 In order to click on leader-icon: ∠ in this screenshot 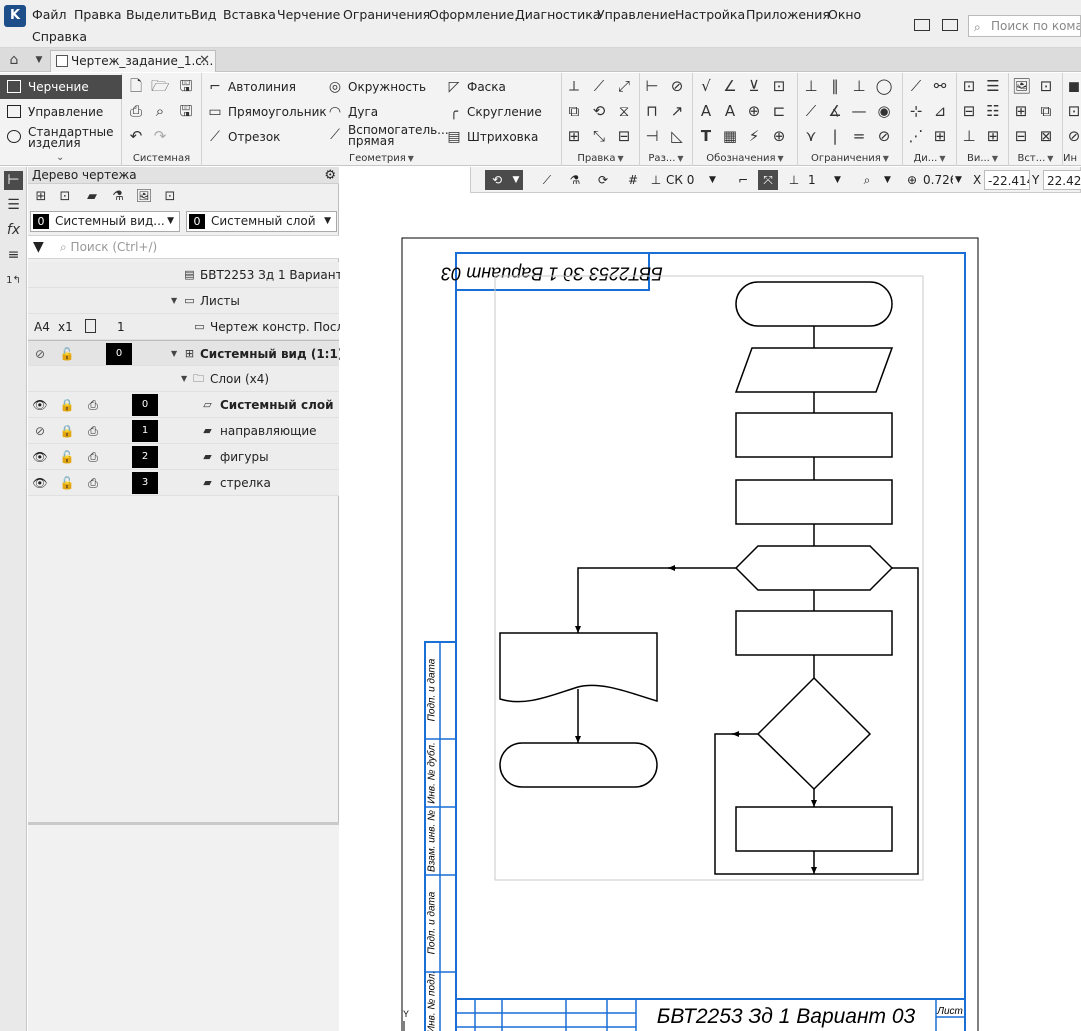, I will do `click(730, 86)`.